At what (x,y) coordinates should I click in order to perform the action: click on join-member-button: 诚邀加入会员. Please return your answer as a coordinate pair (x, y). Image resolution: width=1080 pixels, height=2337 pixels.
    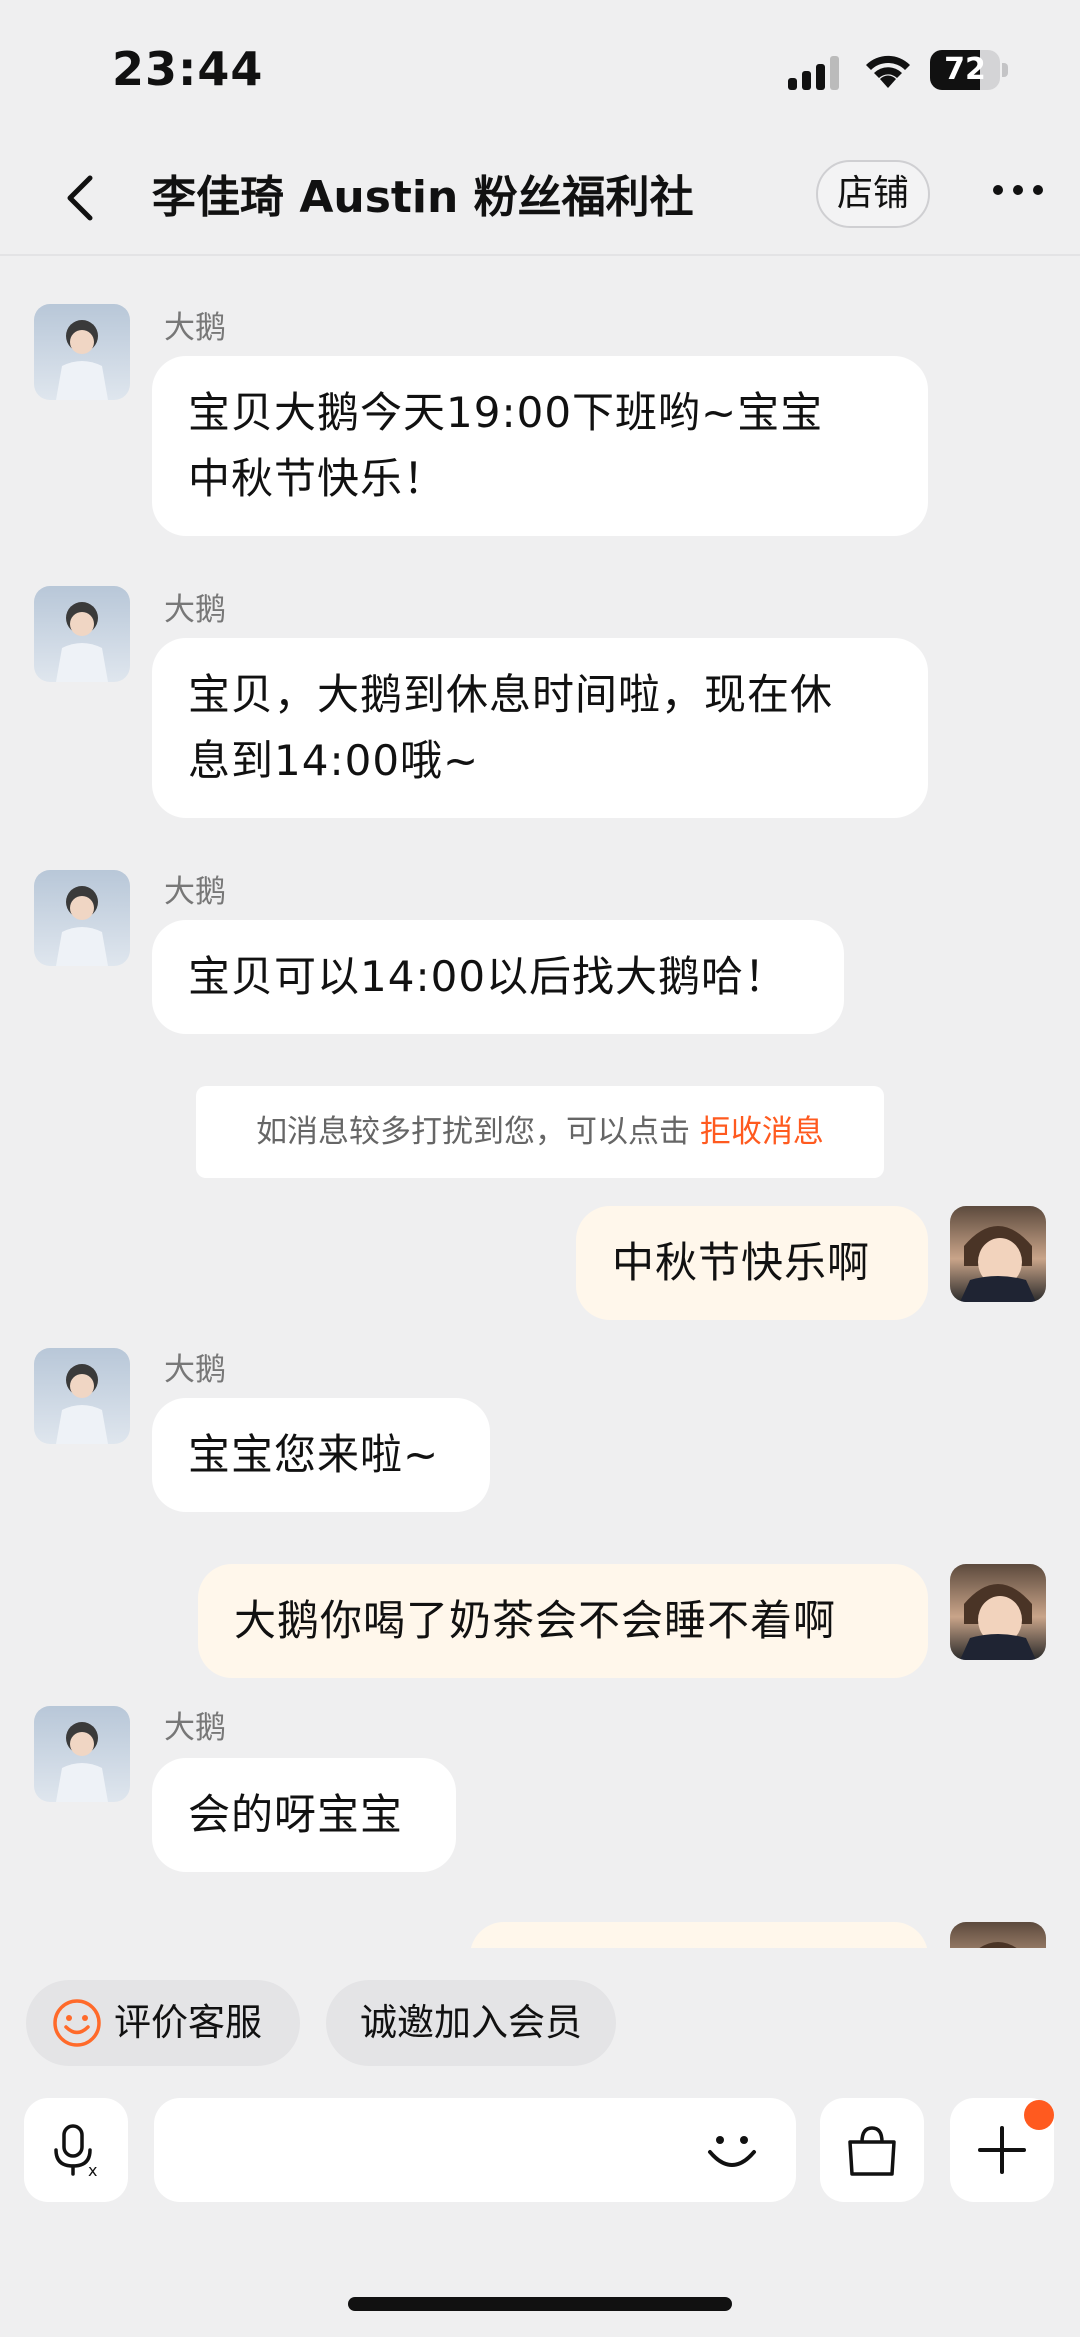
    Looking at the image, I should click on (471, 2023).